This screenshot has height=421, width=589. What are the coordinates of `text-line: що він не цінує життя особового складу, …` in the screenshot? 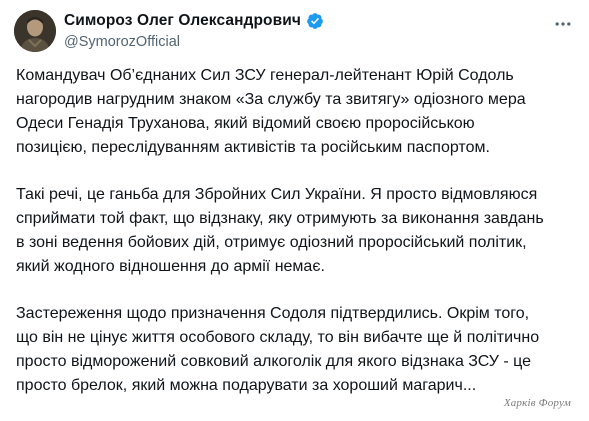 It's located at (278, 337).